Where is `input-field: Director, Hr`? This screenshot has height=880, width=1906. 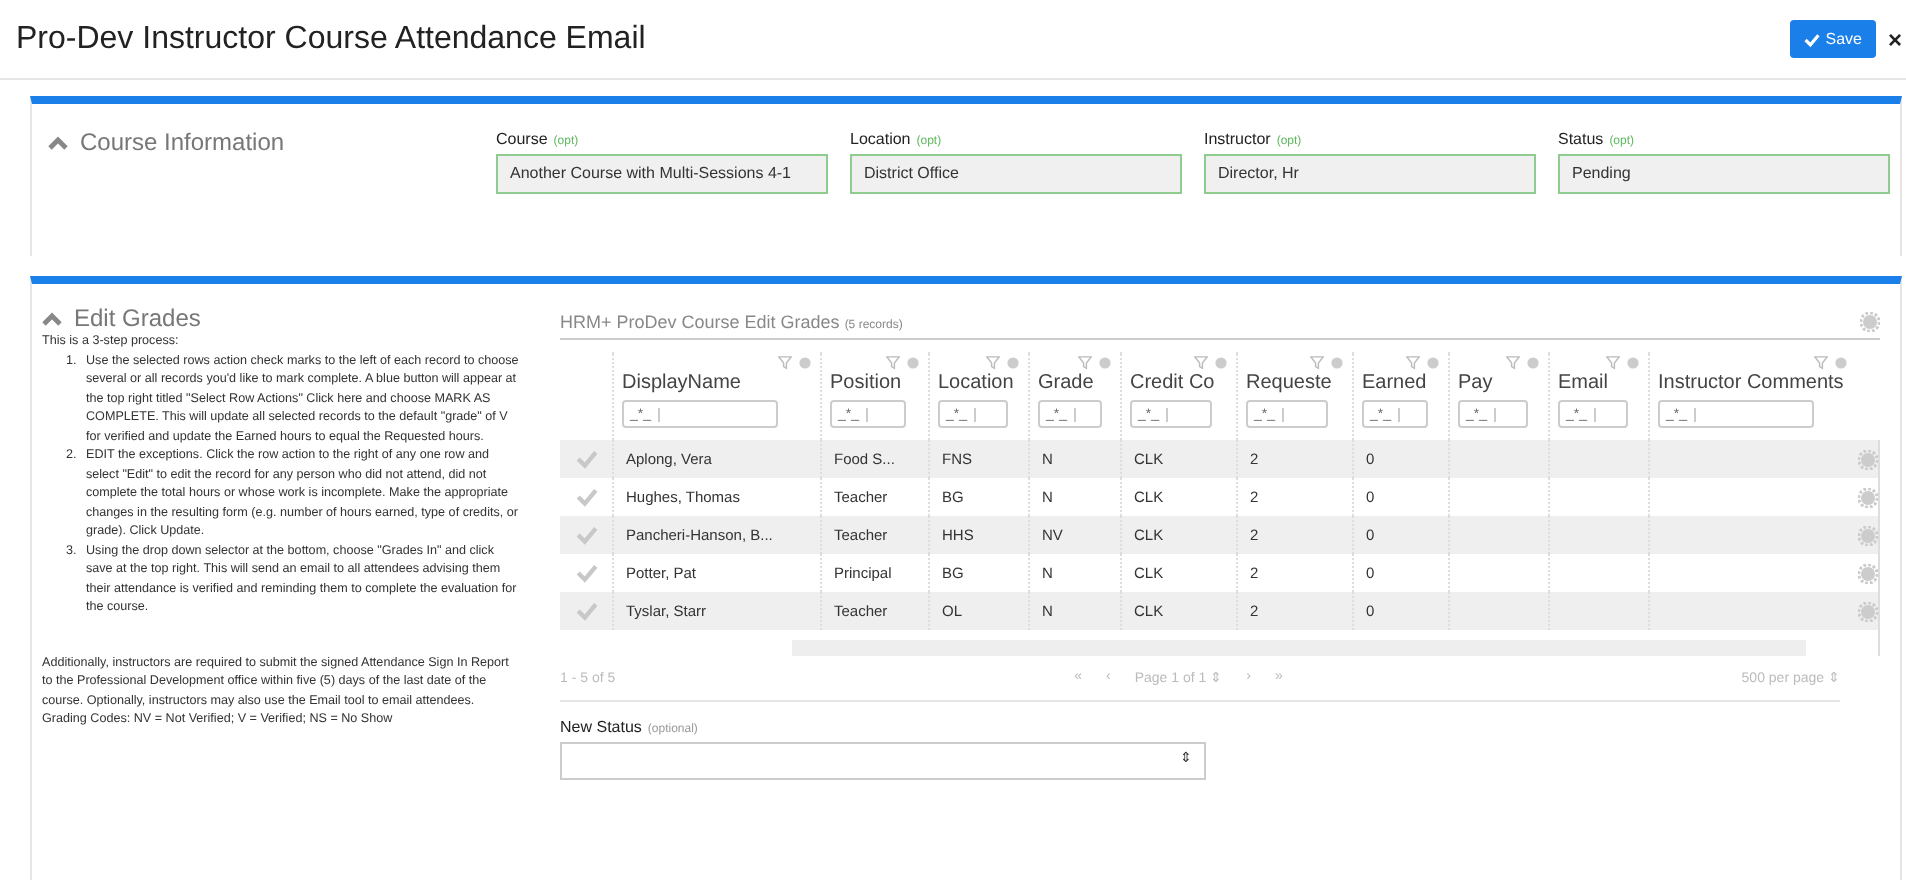 input-field: Director, Hr is located at coordinates (1370, 174).